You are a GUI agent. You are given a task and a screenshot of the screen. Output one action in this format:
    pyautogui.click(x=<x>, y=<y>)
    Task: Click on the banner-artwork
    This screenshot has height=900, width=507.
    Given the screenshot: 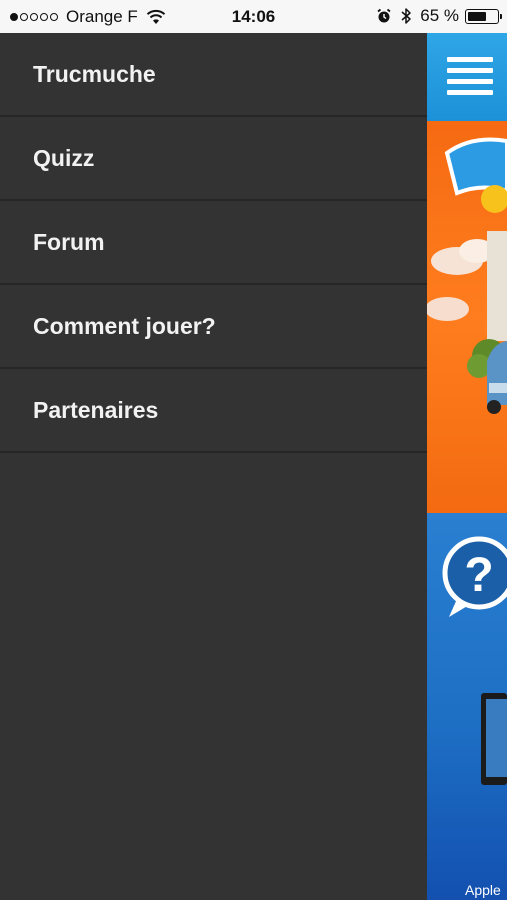 What is the action you would take?
    pyautogui.click(x=467, y=275)
    